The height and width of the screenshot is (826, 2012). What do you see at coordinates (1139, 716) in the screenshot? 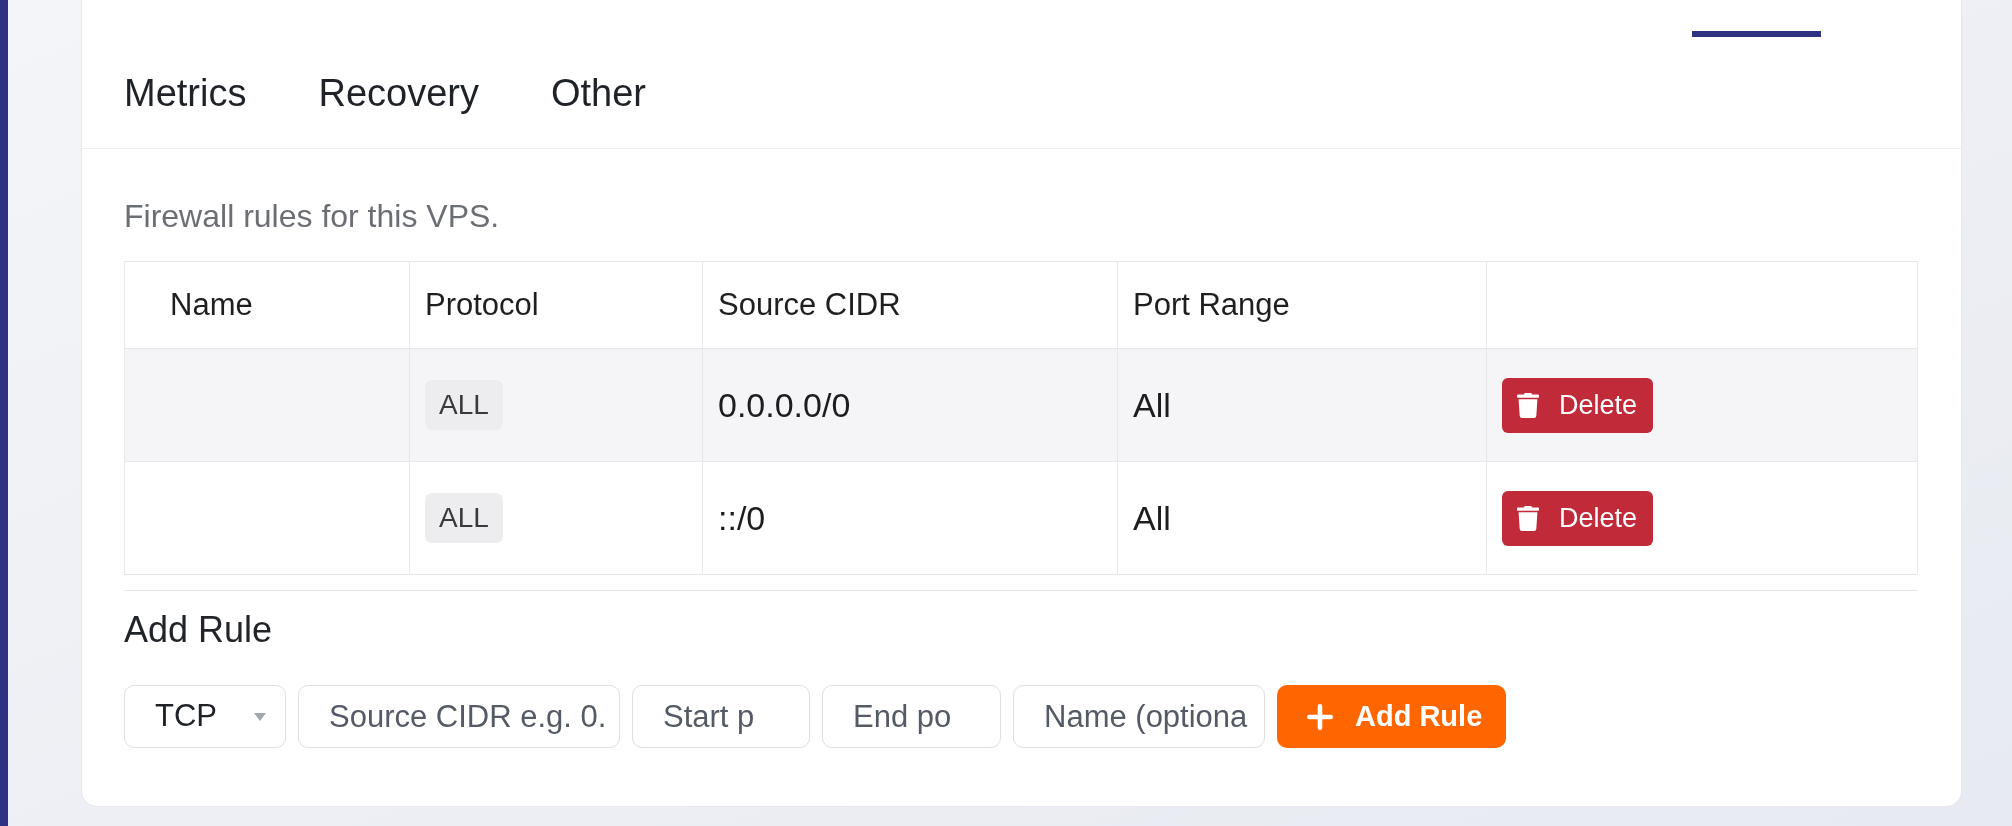
I see `name-field: Name (optiona` at bounding box center [1139, 716].